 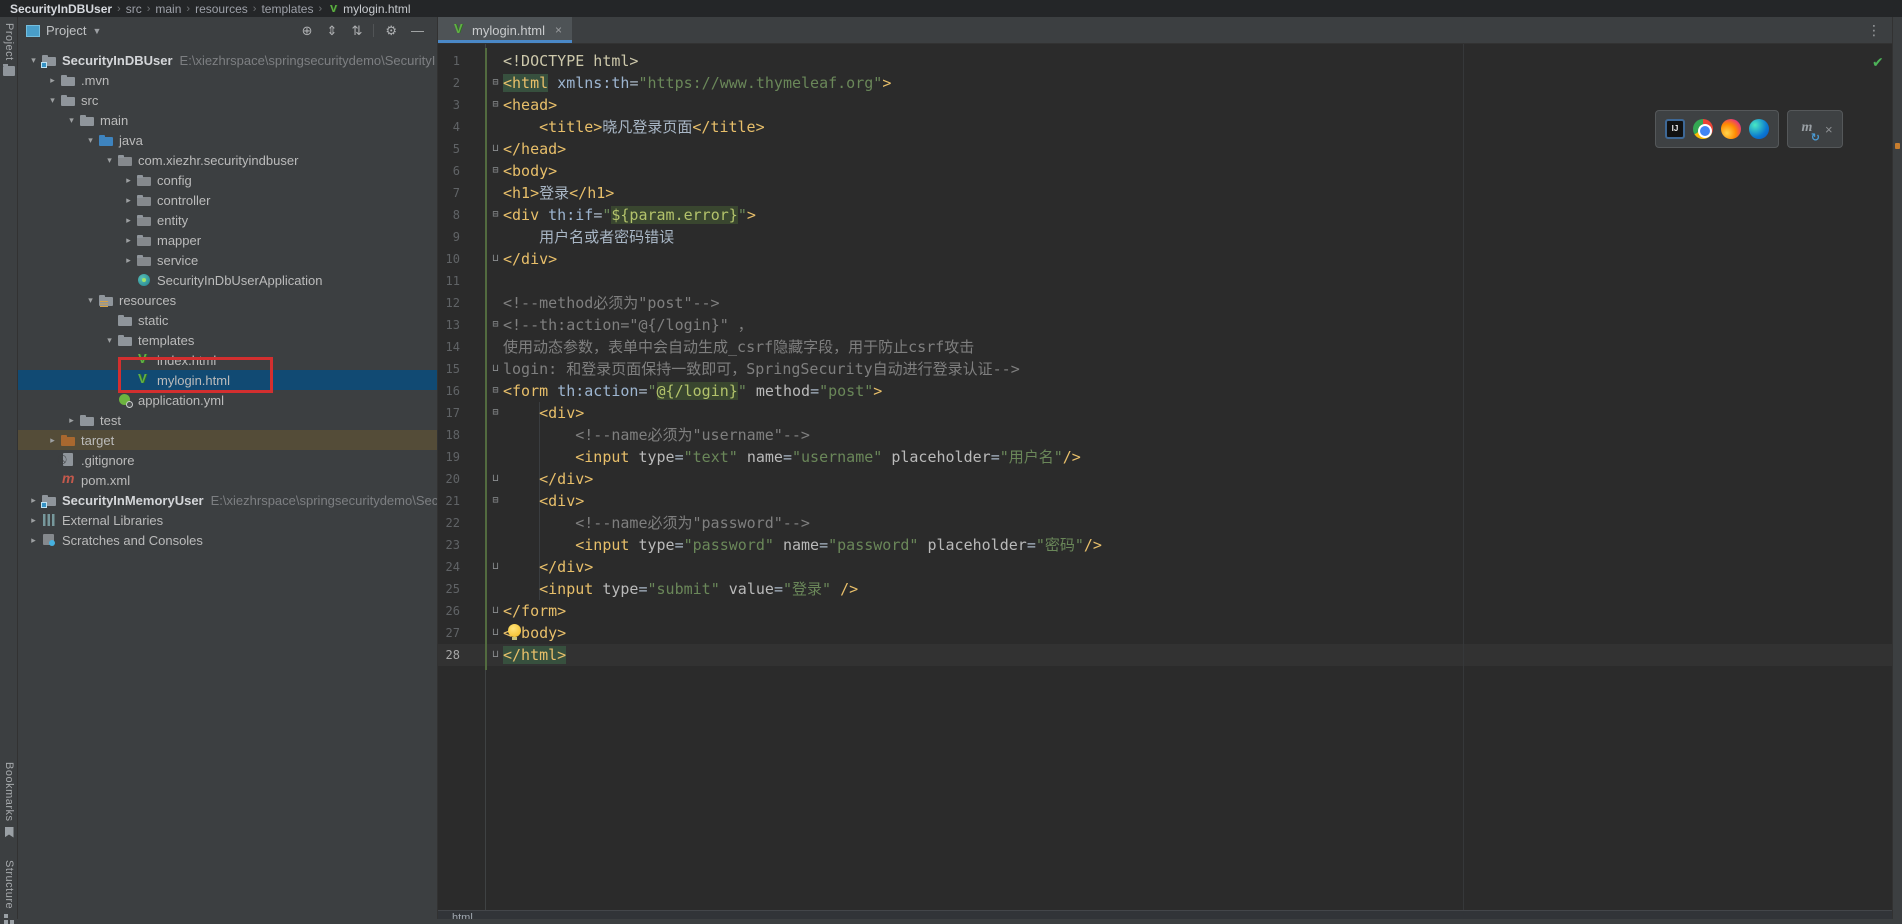 What do you see at coordinates (9, 800) in the screenshot?
I see `tool-stripe-bookmarks: Bookmarks` at bounding box center [9, 800].